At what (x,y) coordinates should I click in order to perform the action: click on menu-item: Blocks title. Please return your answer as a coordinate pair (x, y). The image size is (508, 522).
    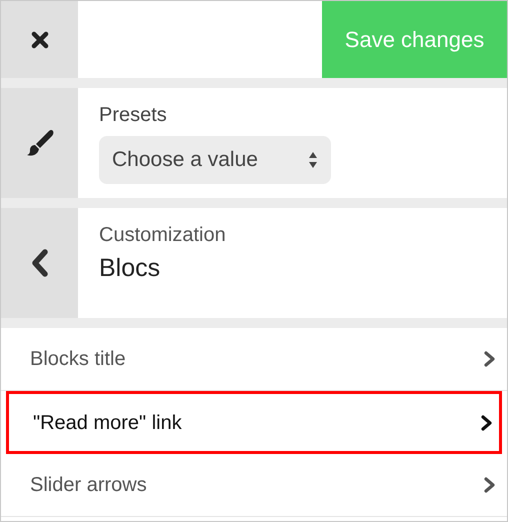
    Looking at the image, I should click on (254, 359).